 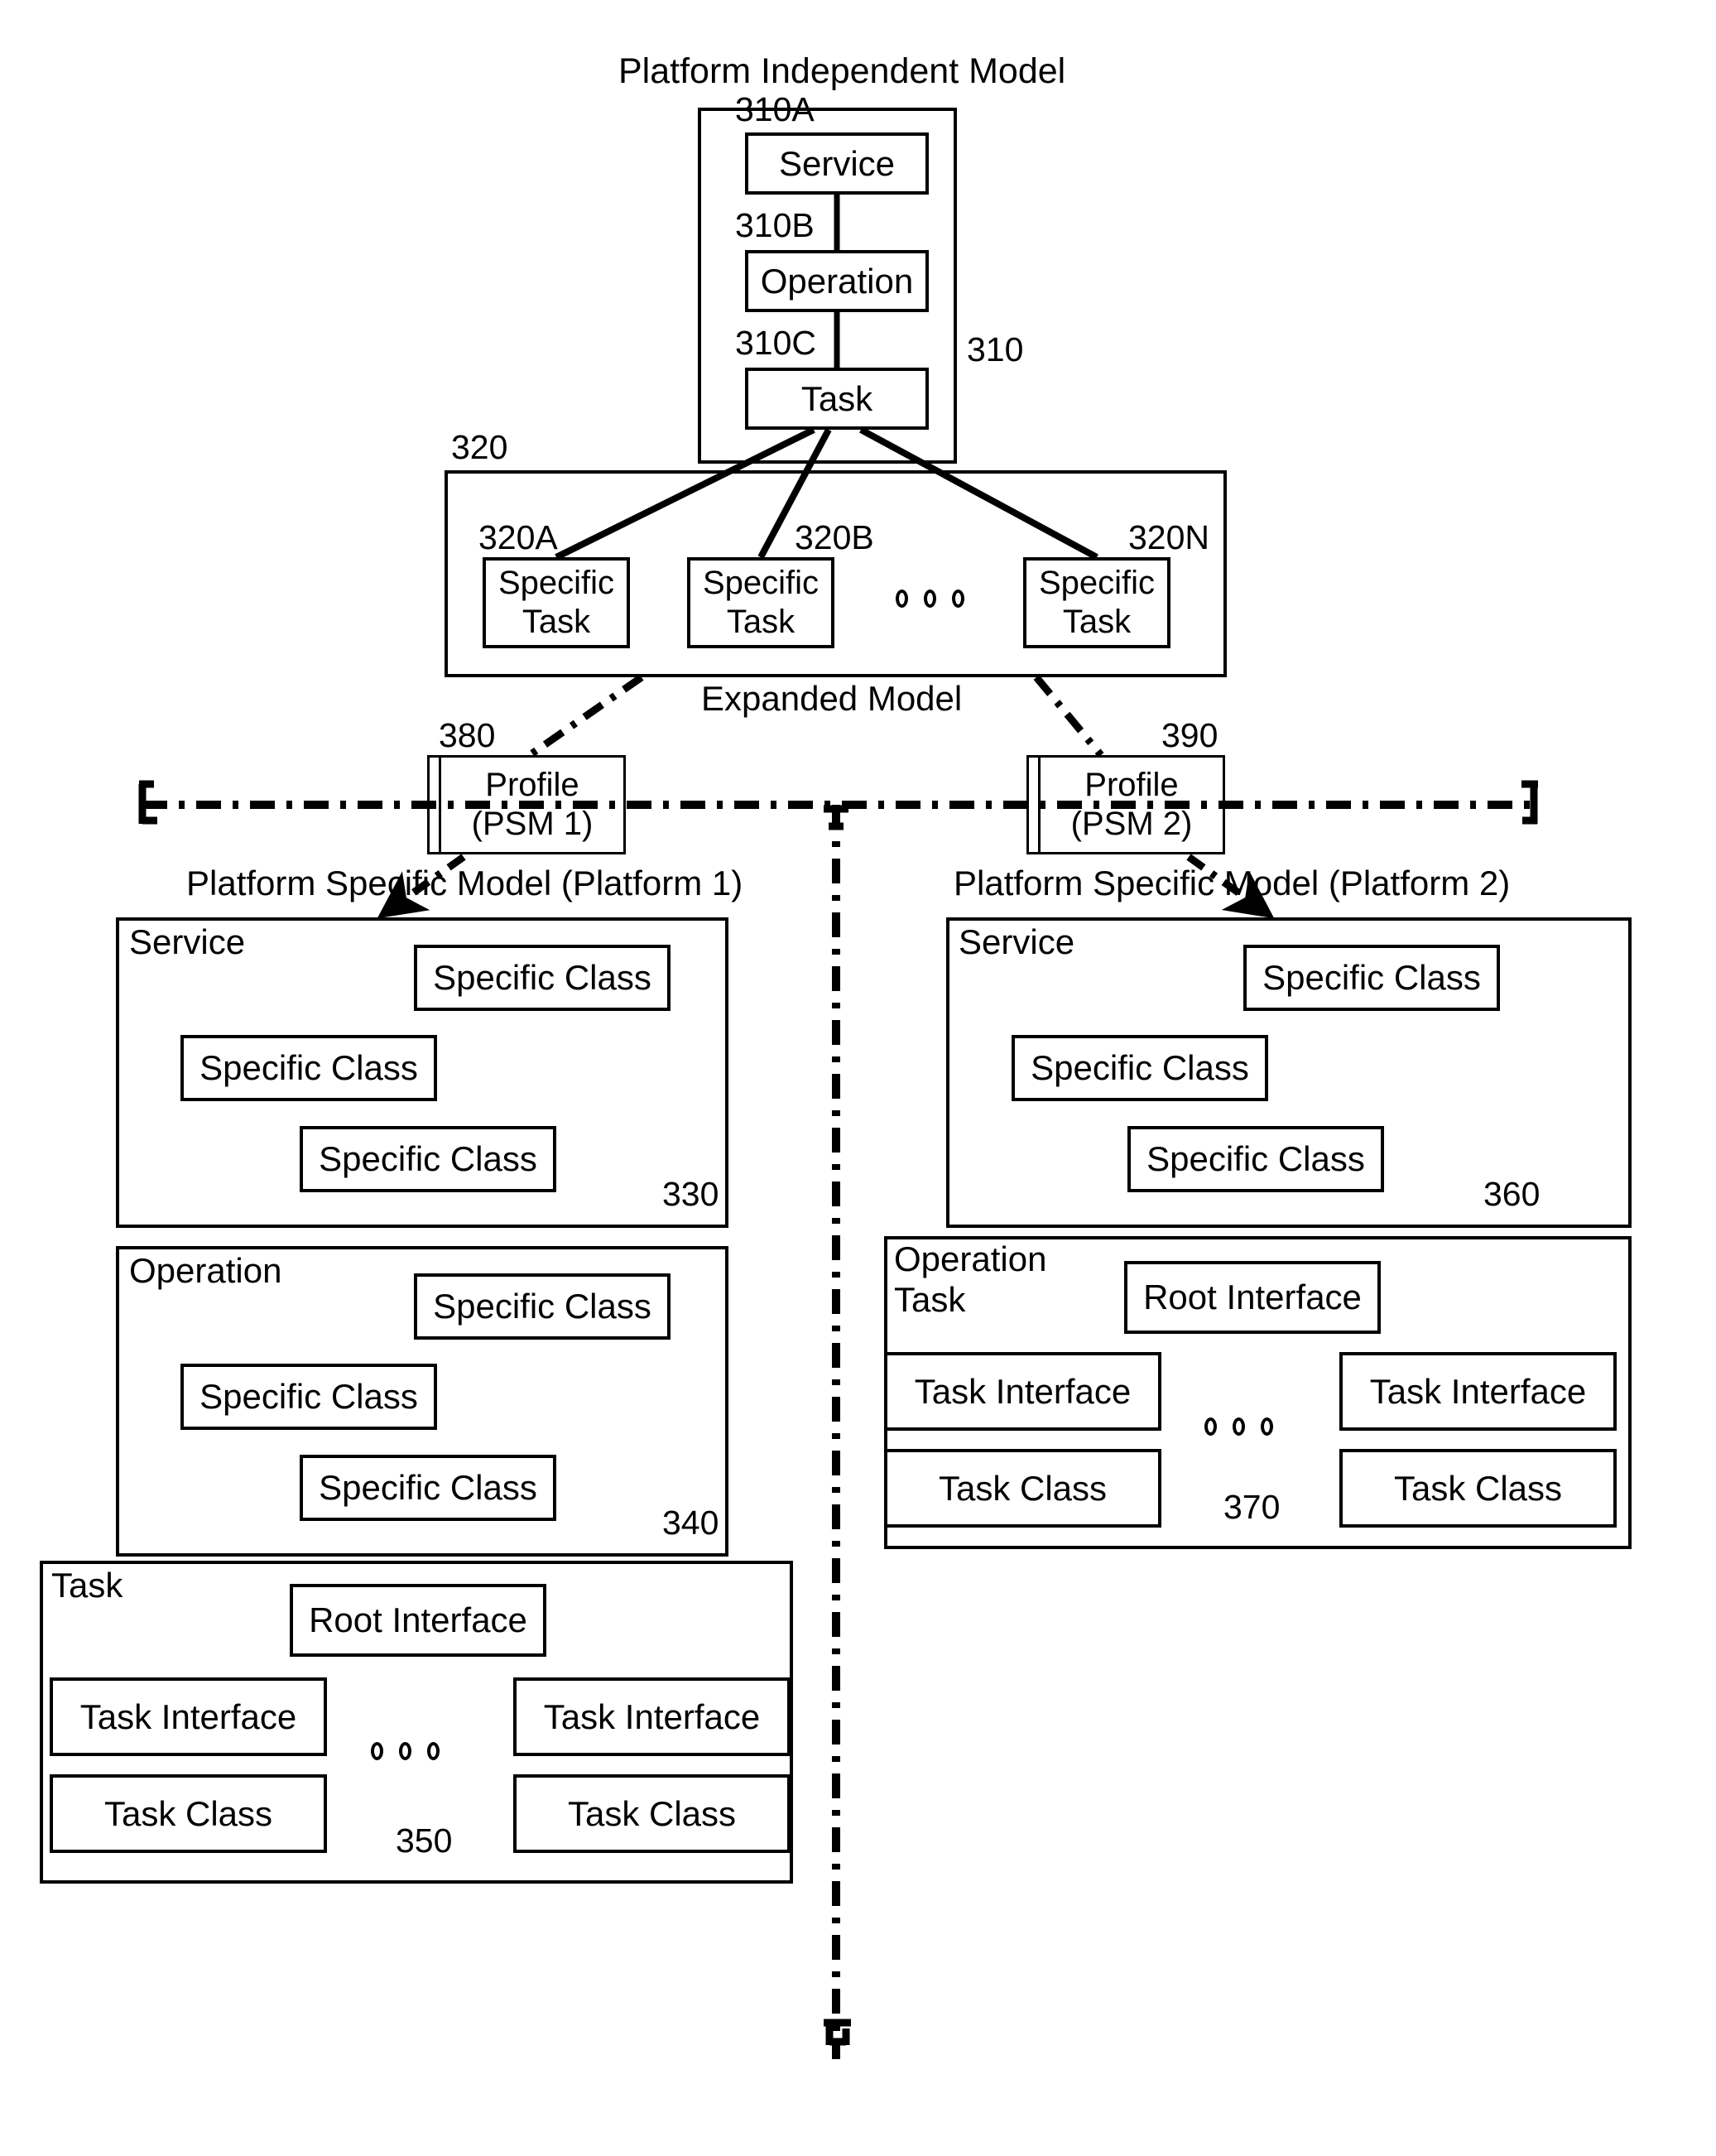 I want to click on psm1-task-ellipsis, so click(x=406, y=1751).